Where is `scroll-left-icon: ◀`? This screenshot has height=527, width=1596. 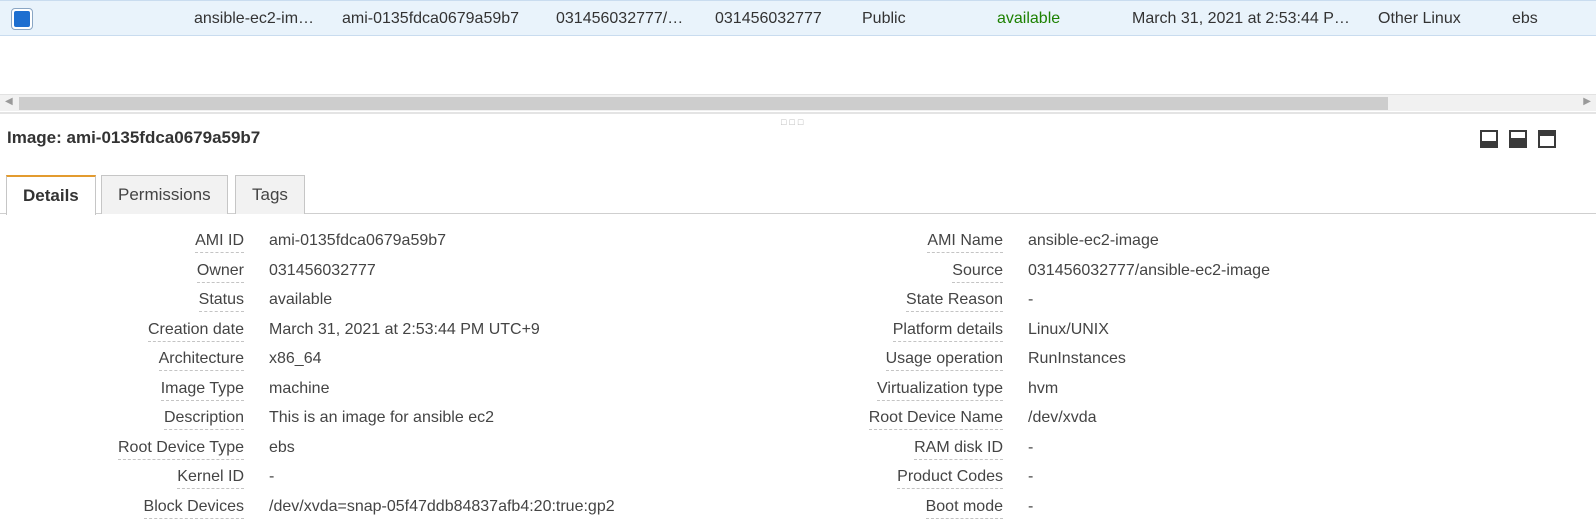
scroll-left-icon: ◀ is located at coordinates (9, 101).